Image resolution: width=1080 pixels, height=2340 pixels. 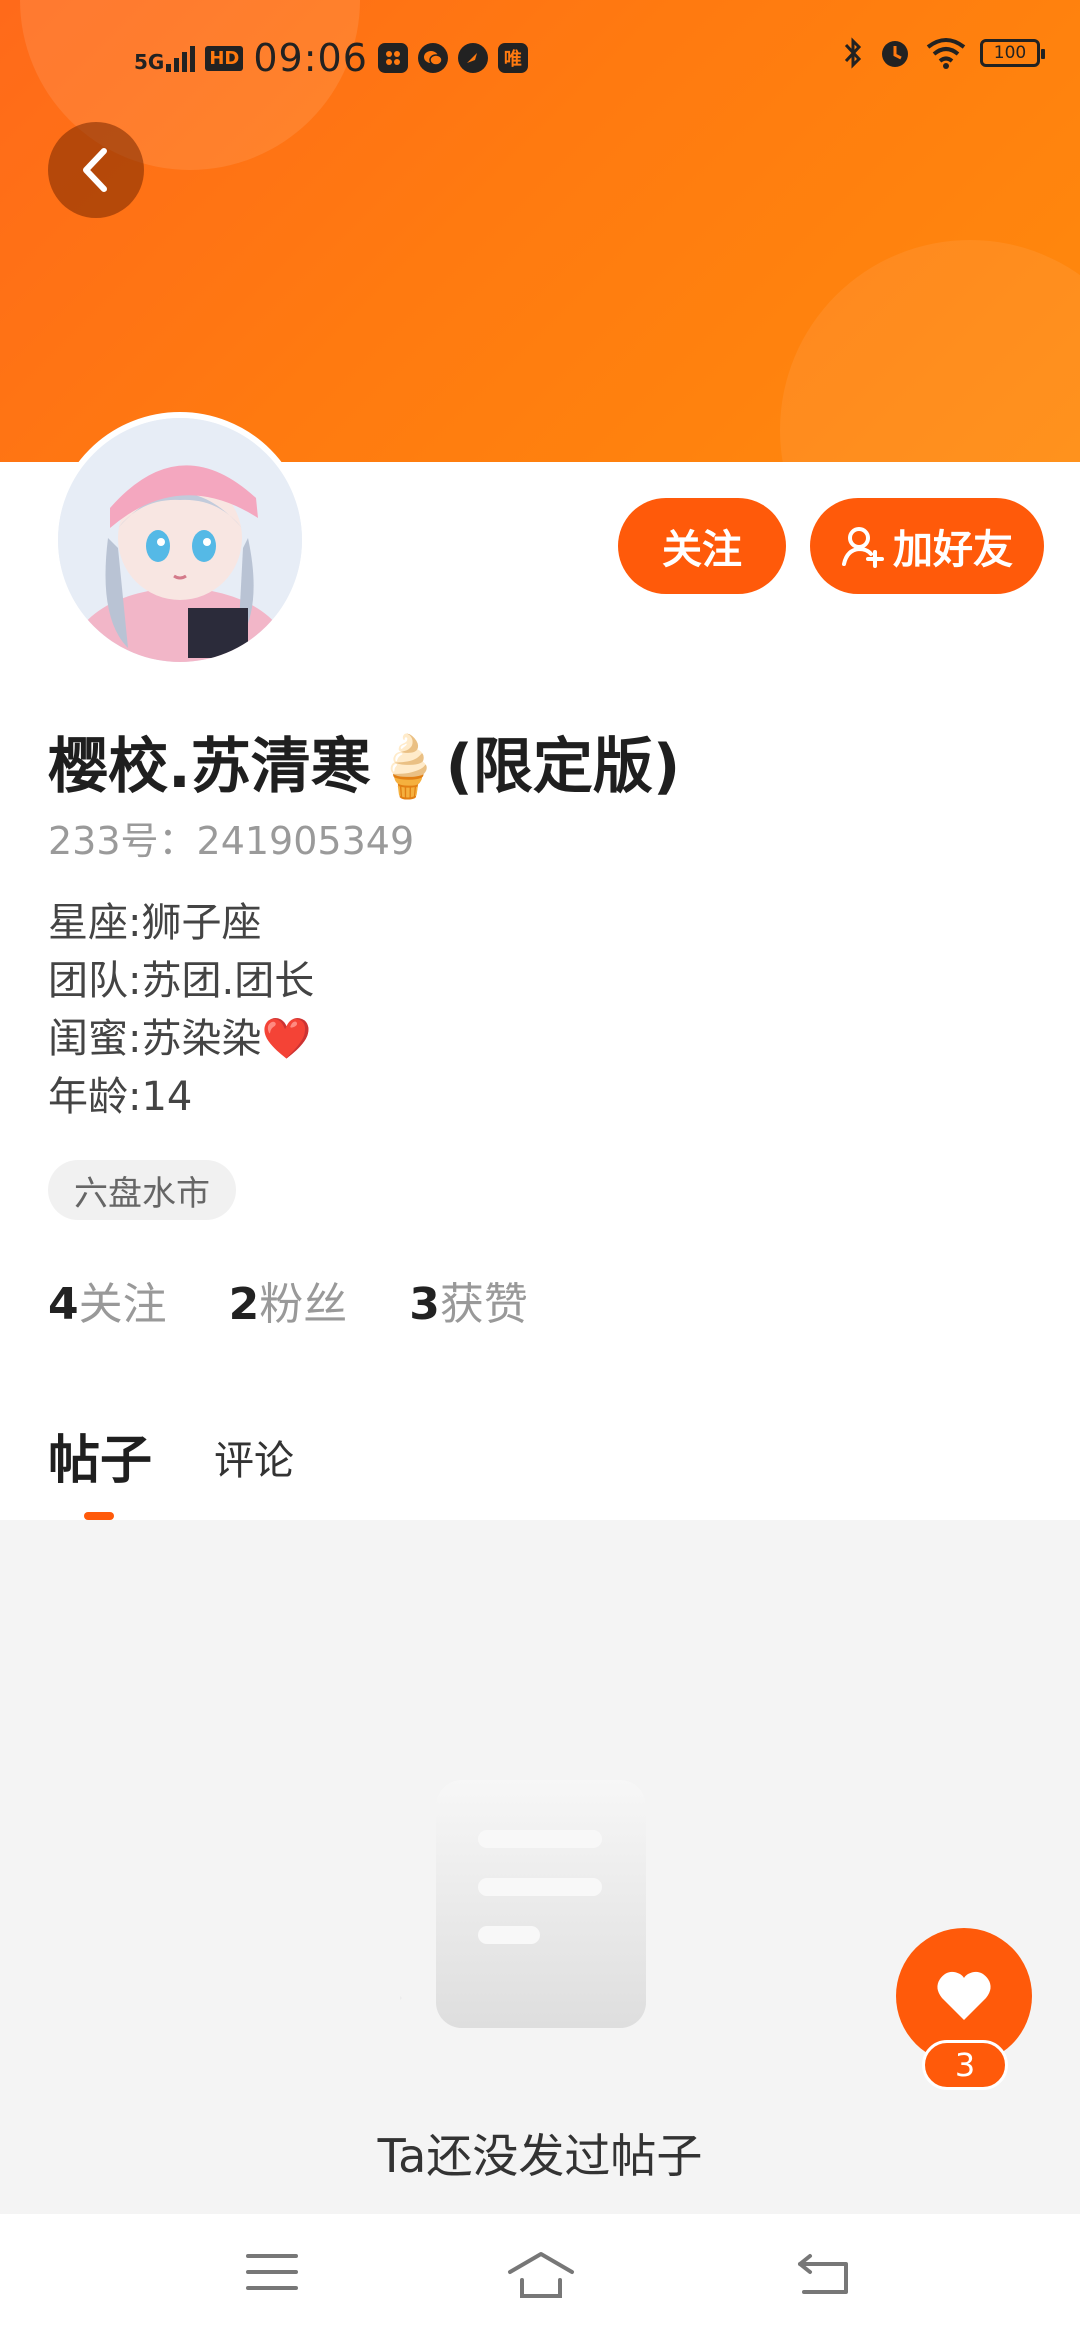 What do you see at coordinates (100, 1455) in the screenshot?
I see `tab-posts: 帖子` at bounding box center [100, 1455].